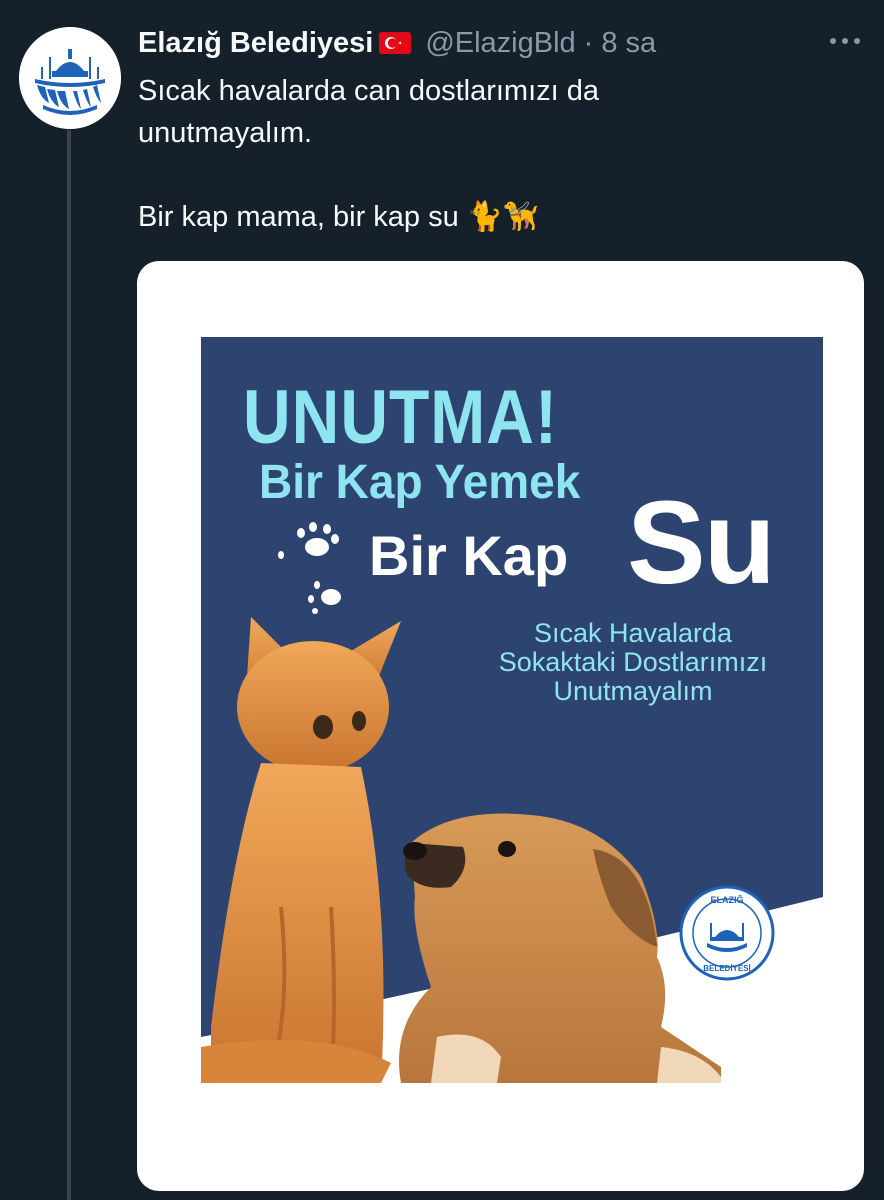 This screenshot has width=884, height=1200. I want to click on svg-text: BELEDİYESİ, so click(727, 968).